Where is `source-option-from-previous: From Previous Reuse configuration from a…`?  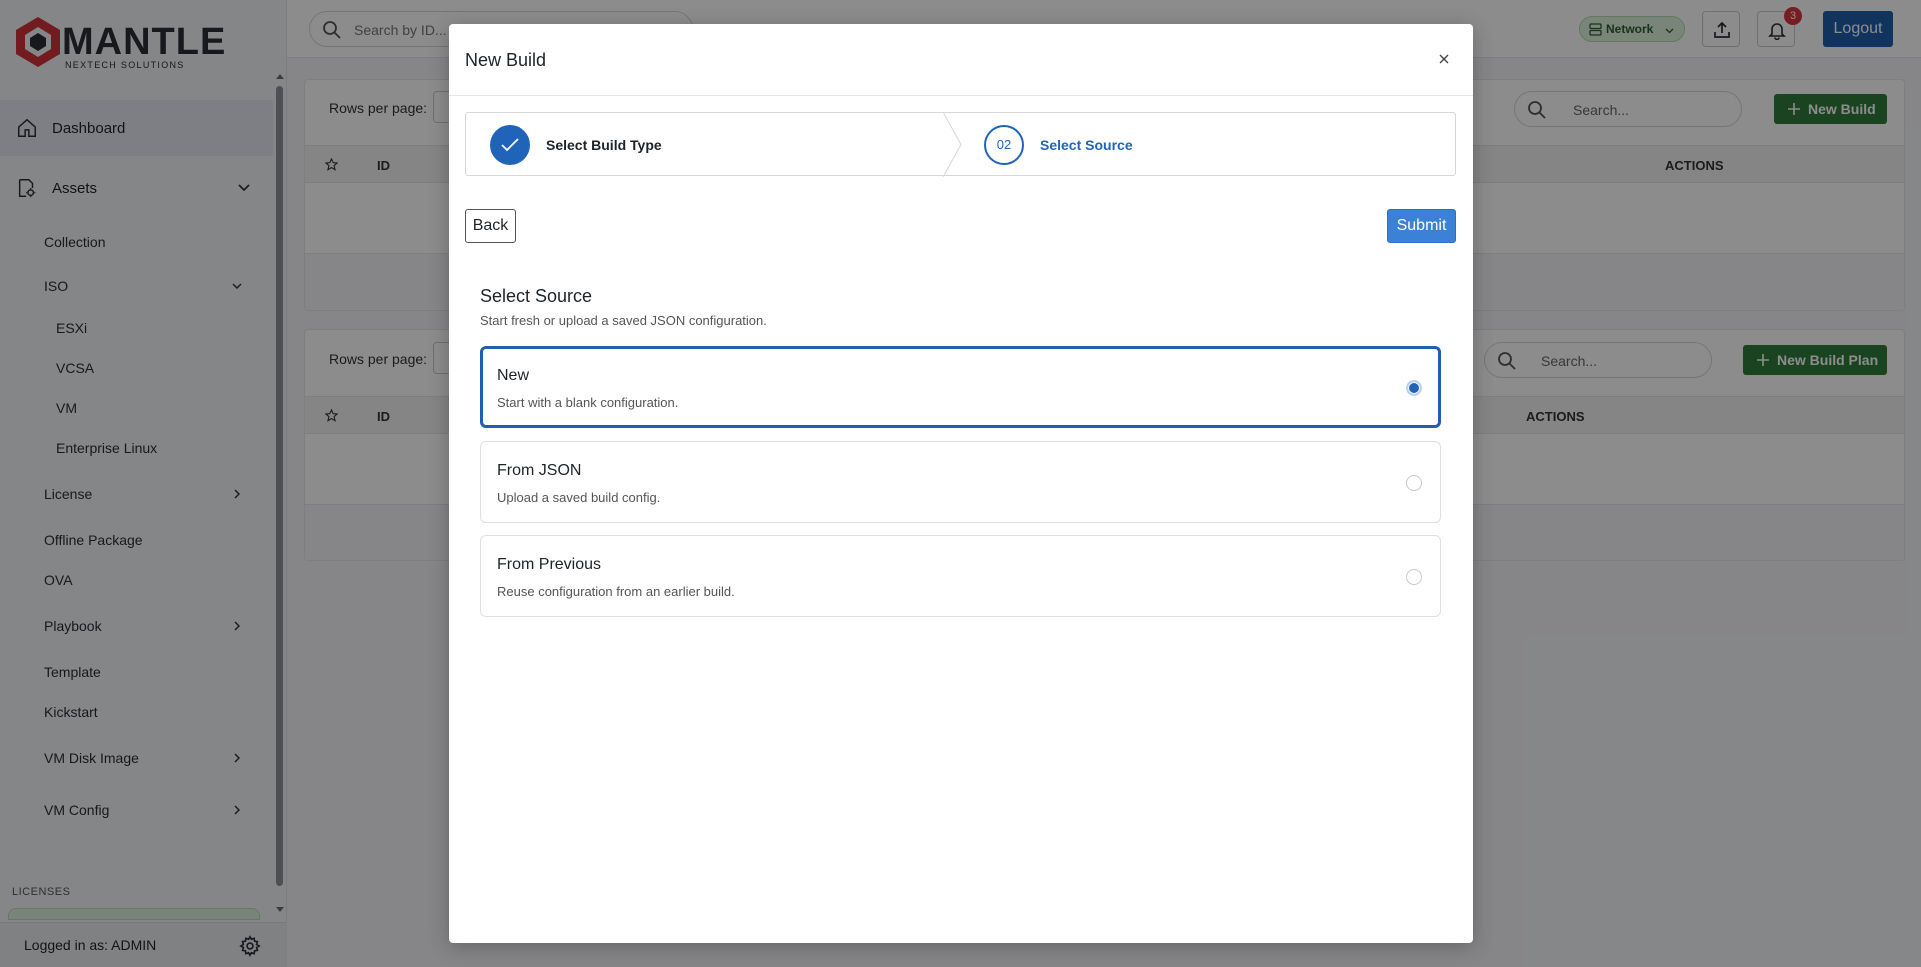
source-option-from-previous: From Previous Reuse configuration from a… is located at coordinates (960, 576).